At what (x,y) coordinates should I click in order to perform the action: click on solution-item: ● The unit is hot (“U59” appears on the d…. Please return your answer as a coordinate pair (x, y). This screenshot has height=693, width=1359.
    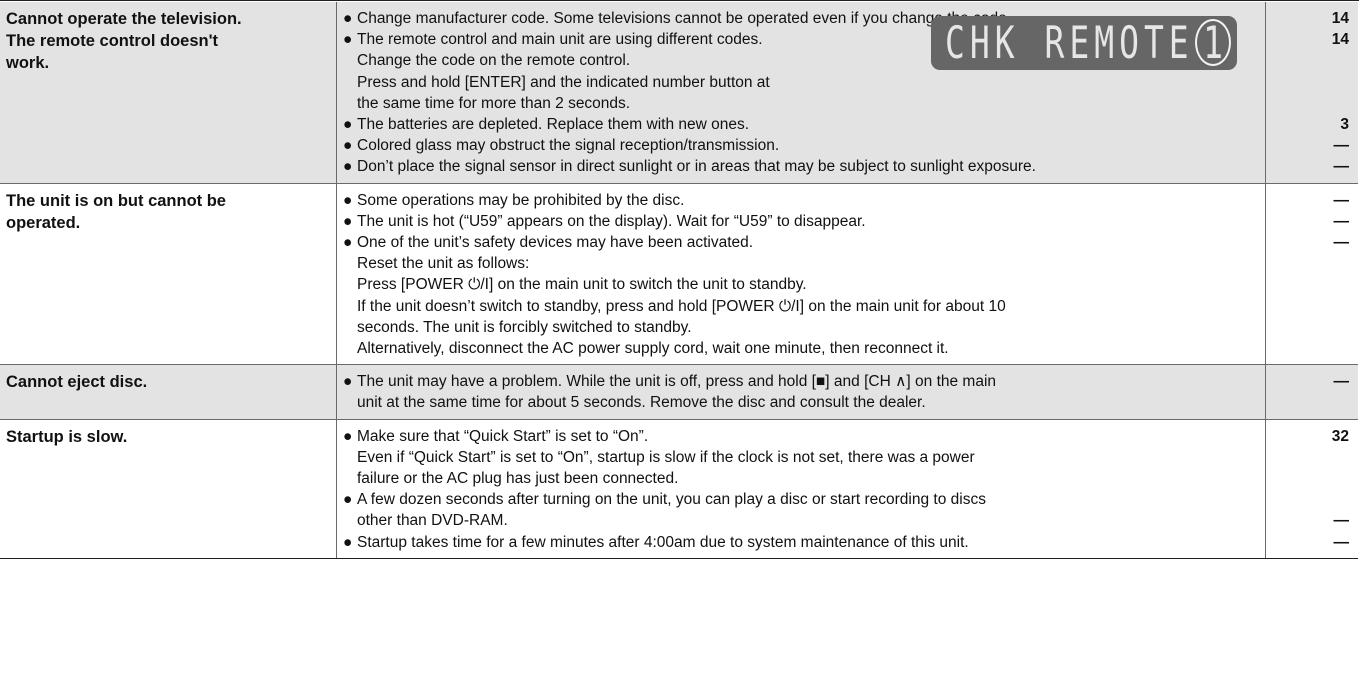
    Looking at the image, I should click on (801, 221).